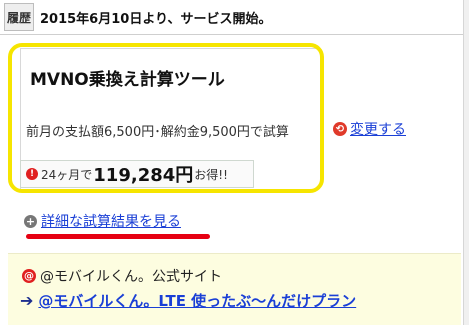 Image resolution: width=469 pixels, height=325 pixels. I want to click on history-text: 2015年6月10日より、サービス開始。, so click(156, 19).